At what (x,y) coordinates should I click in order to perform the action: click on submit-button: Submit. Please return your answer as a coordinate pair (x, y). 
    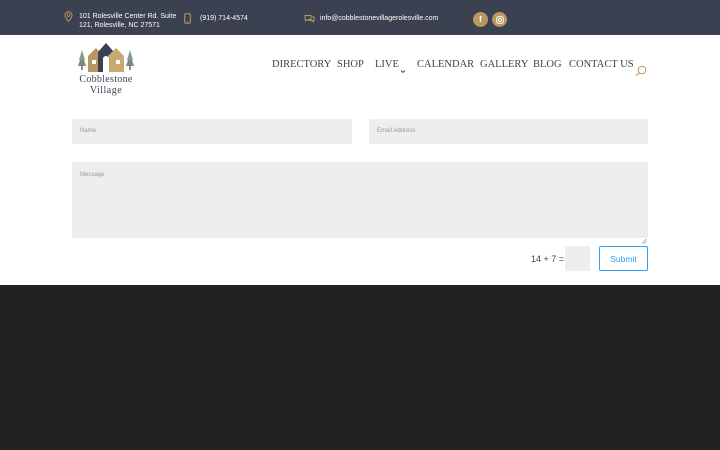
    Looking at the image, I should click on (623, 258).